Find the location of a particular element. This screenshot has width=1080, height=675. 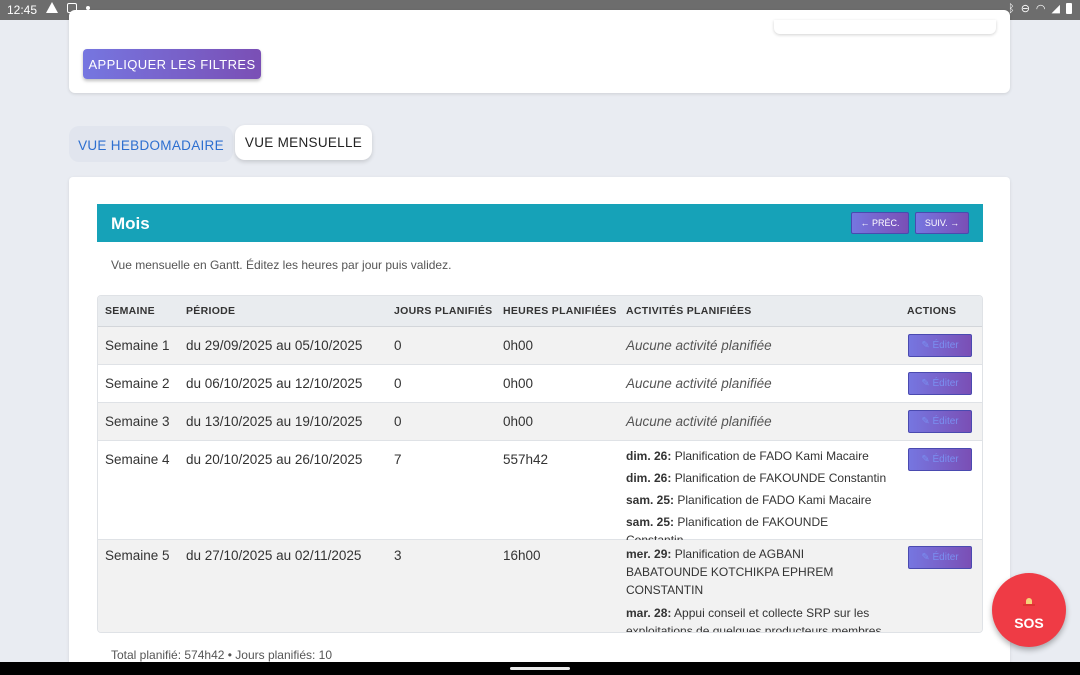

month-header: Mois ← PRÉC. SUIV. → is located at coordinates (540, 223).